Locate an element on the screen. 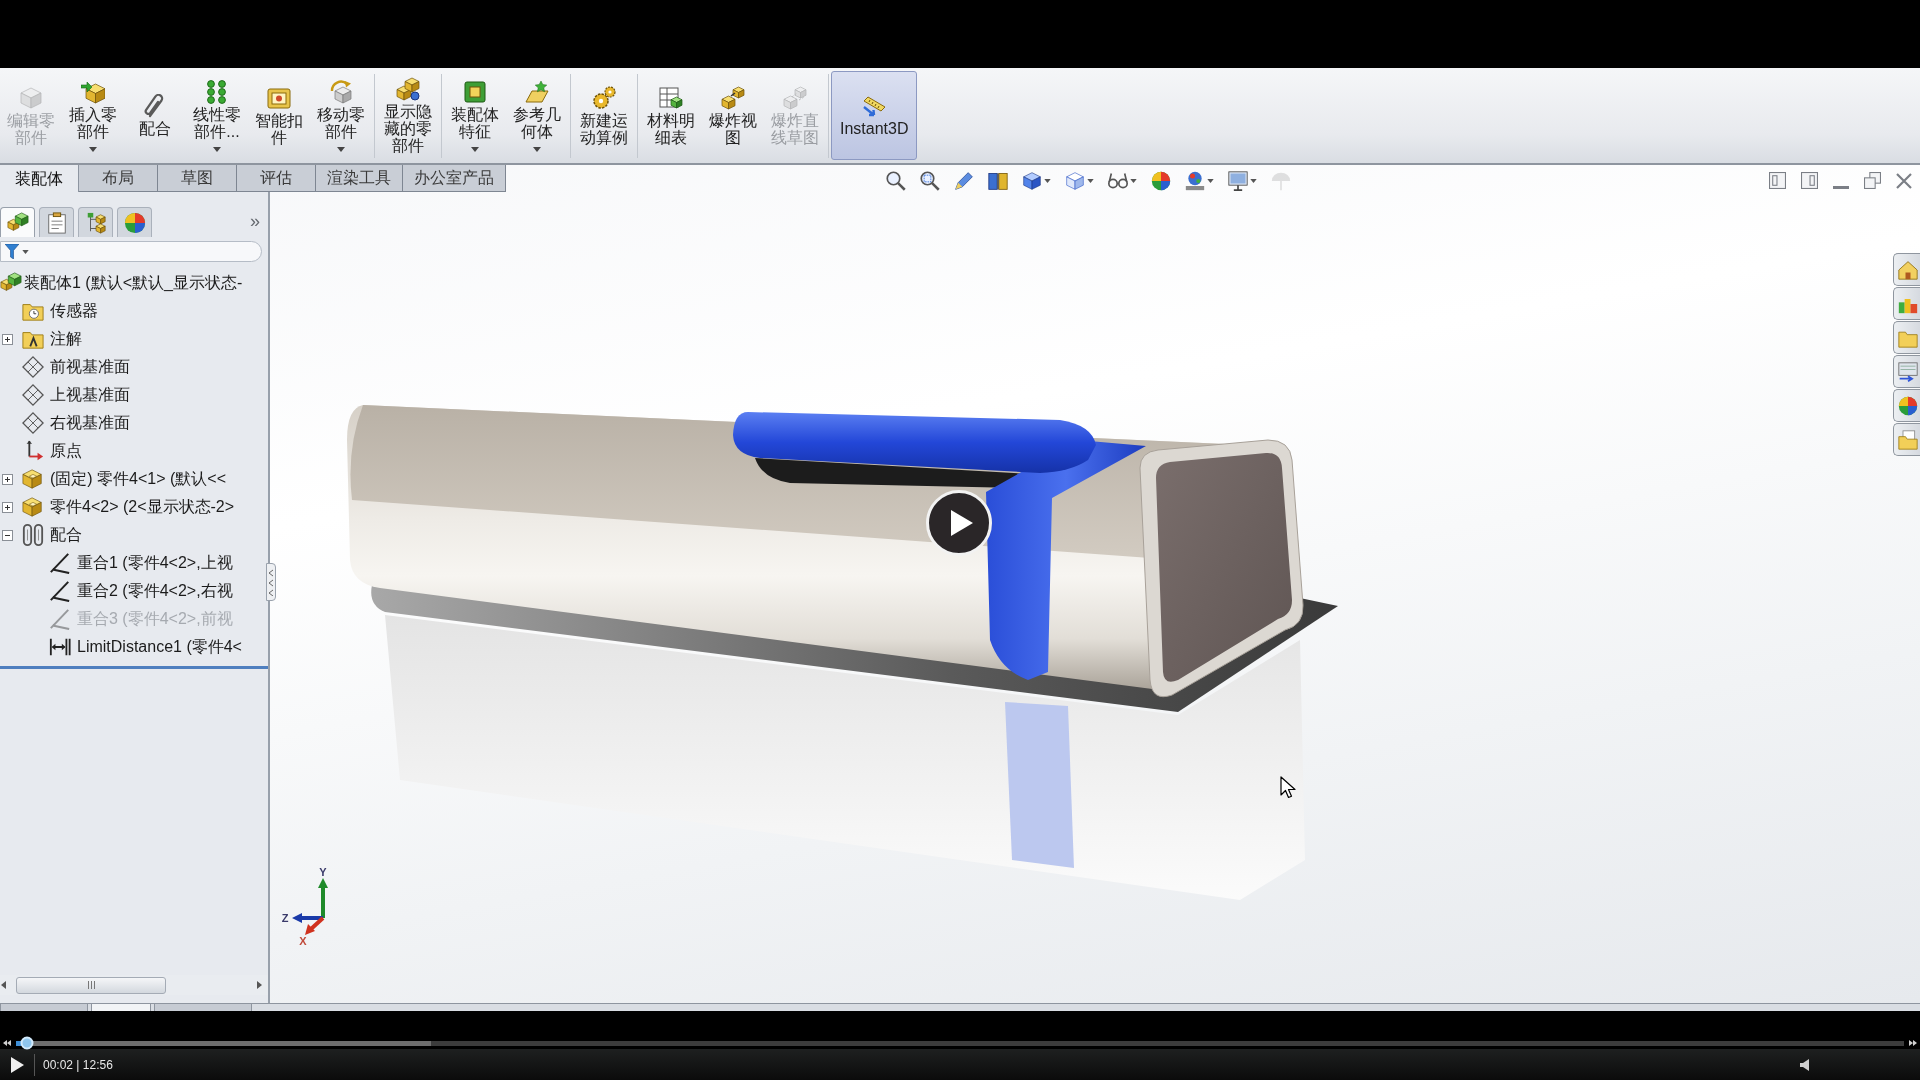  exploded-parts-icon is located at coordinates (733, 97).